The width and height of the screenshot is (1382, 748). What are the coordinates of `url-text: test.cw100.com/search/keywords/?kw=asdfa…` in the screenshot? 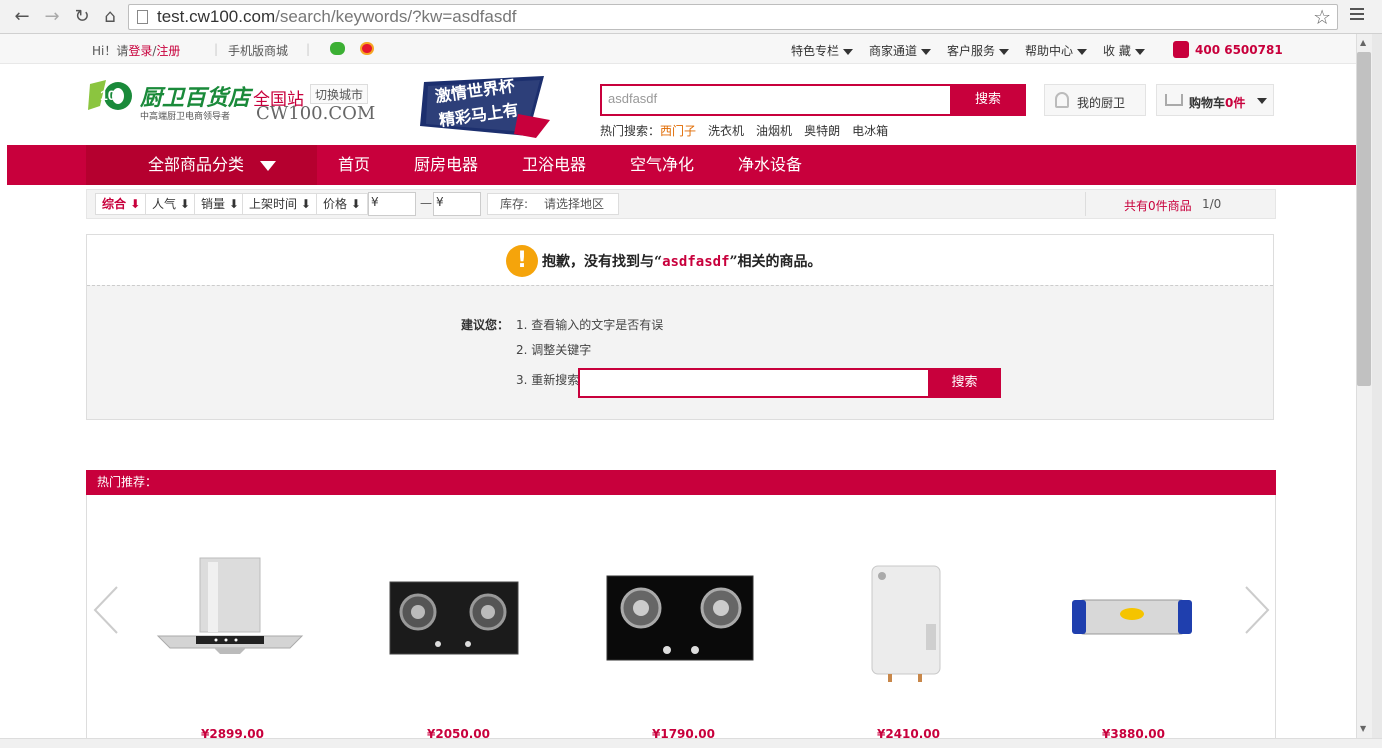 It's located at (337, 16).